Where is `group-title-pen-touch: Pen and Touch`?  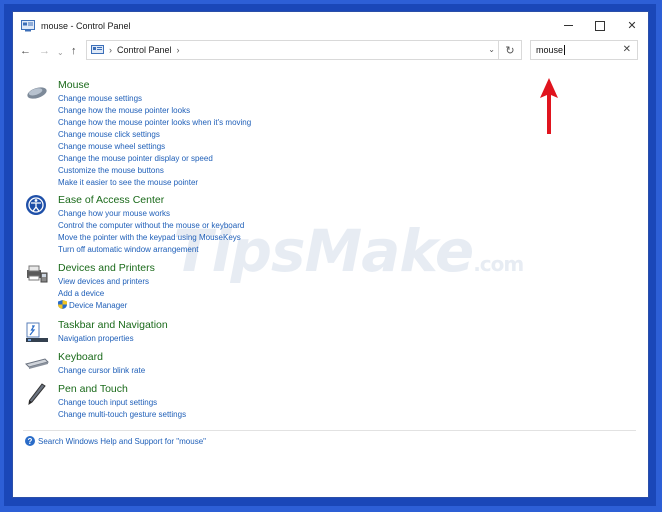
group-title-pen-touch: Pen and Touch is located at coordinates (93, 389).